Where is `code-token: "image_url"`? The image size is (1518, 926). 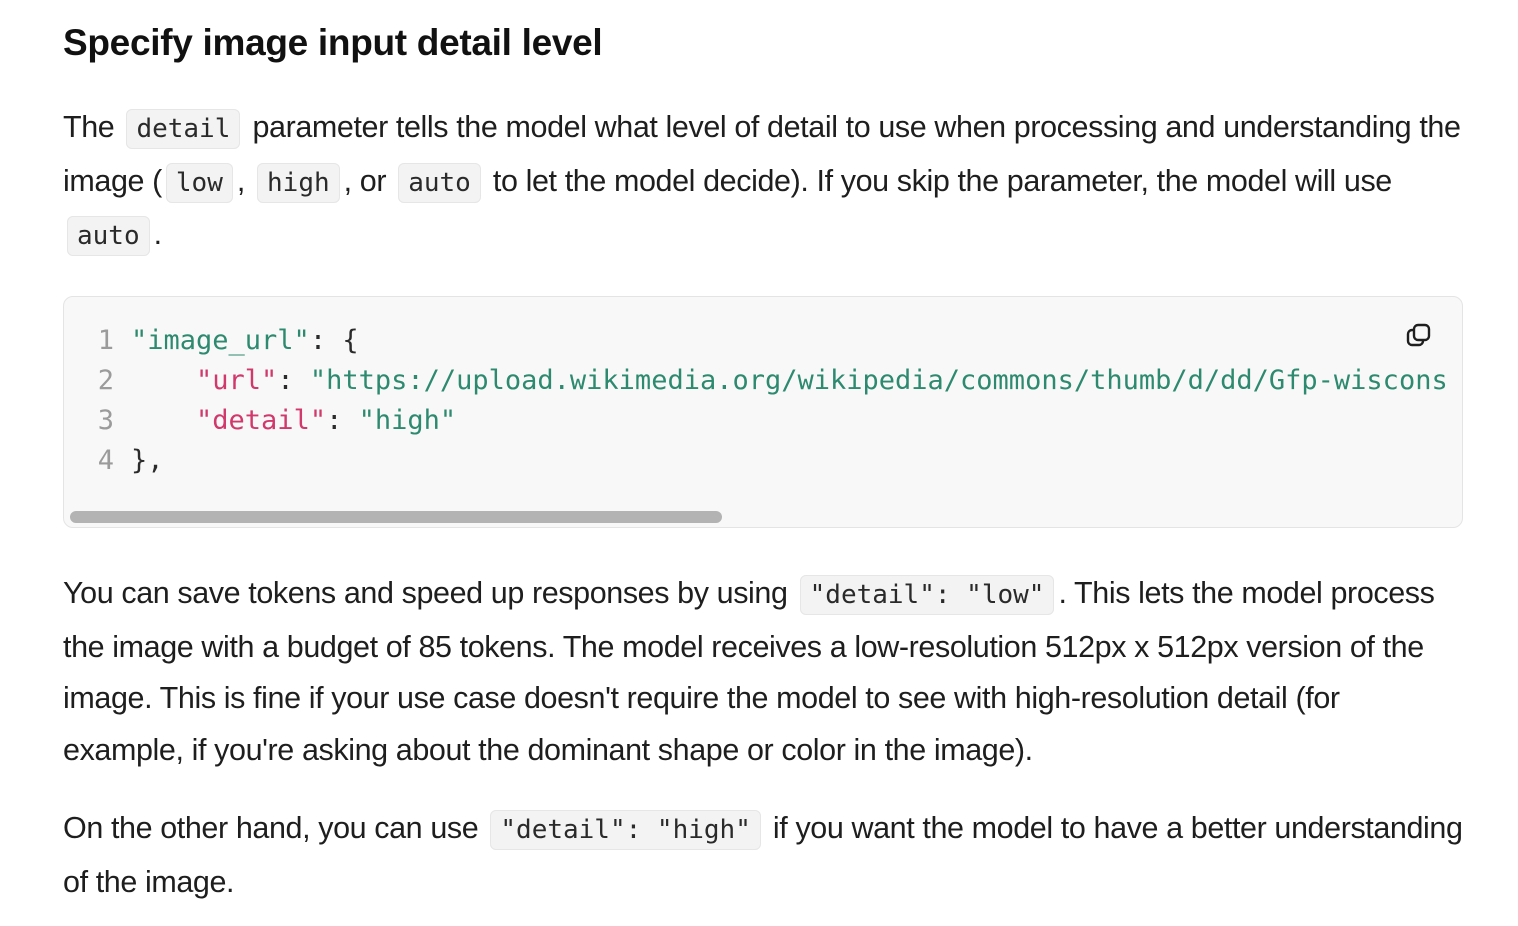 code-token: "image_url" is located at coordinates (220, 340).